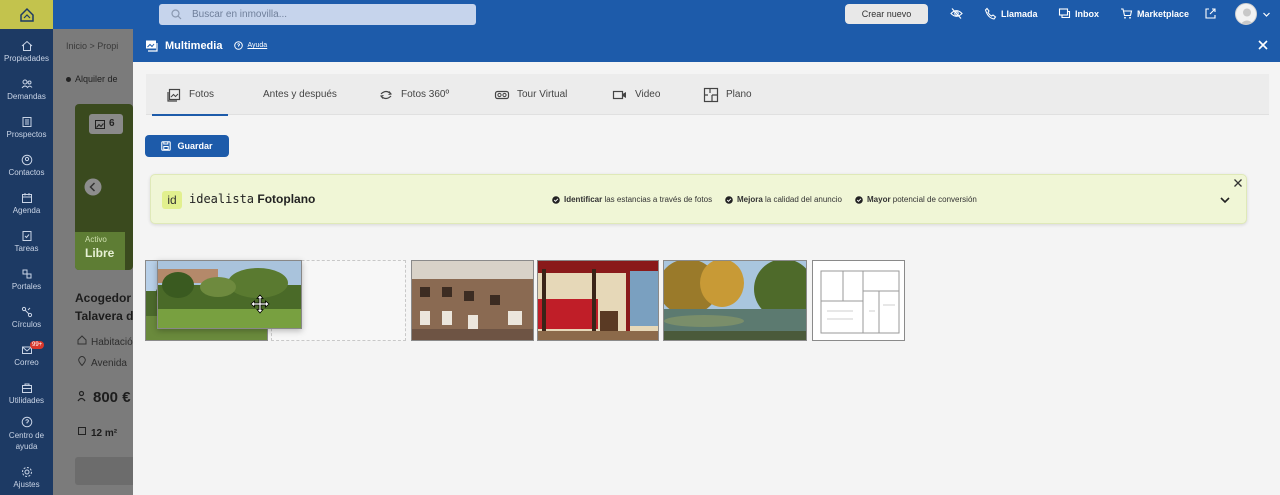  I want to click on house-logo-icon, so click(26, 14).